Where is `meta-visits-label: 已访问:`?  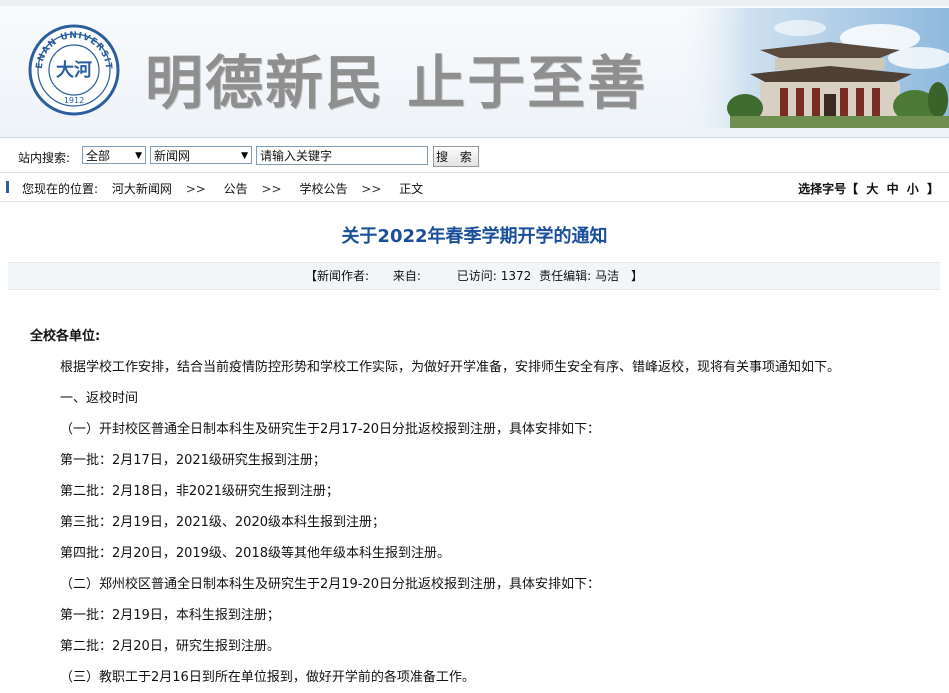
meta-visits-label: 已访问: is located at coordinates (476, 276).